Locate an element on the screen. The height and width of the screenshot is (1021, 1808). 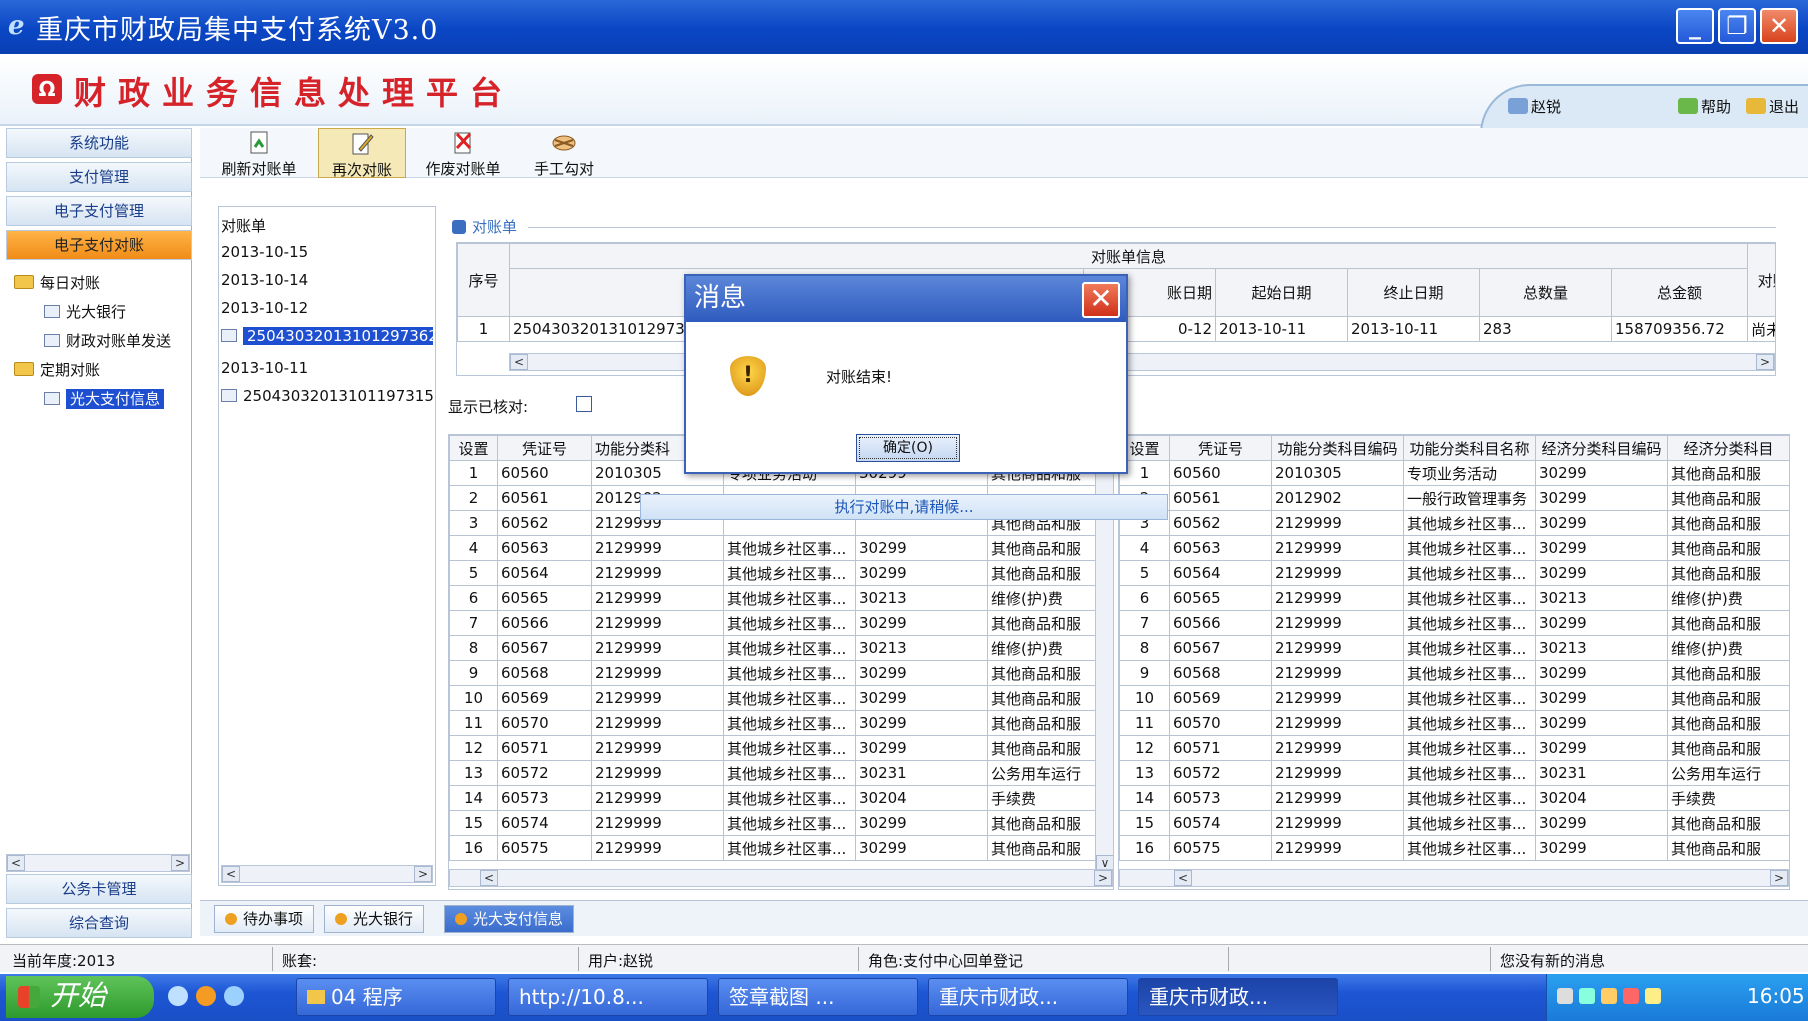
cell: 60567 is located at coordinates (544, 648).